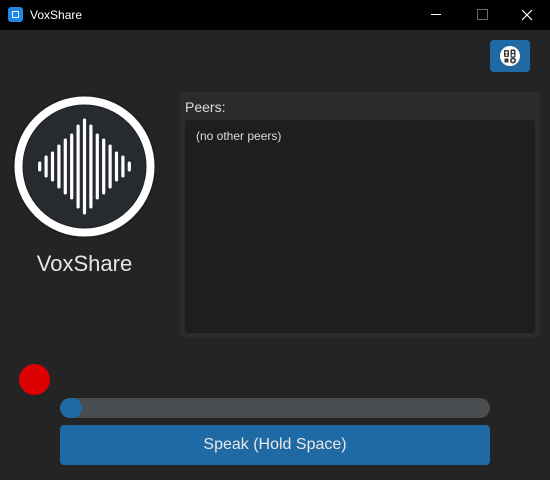 The width and height of the screenshot is (550, 480). I want to click on window-title: VoxShare, so click(56, 15).